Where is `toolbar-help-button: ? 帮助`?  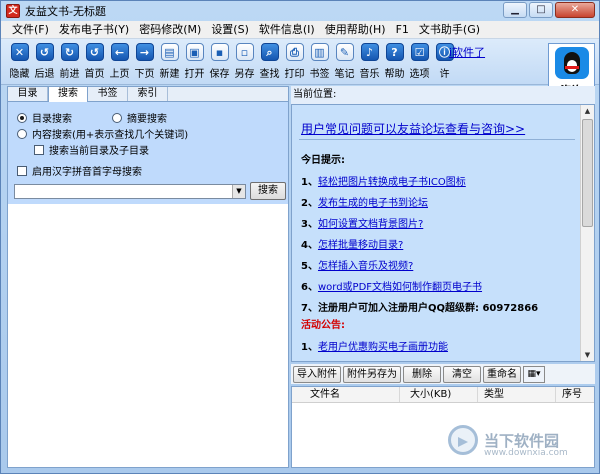 toolbar-help-button: ? 帮助 is located at coordinates (394, 63).